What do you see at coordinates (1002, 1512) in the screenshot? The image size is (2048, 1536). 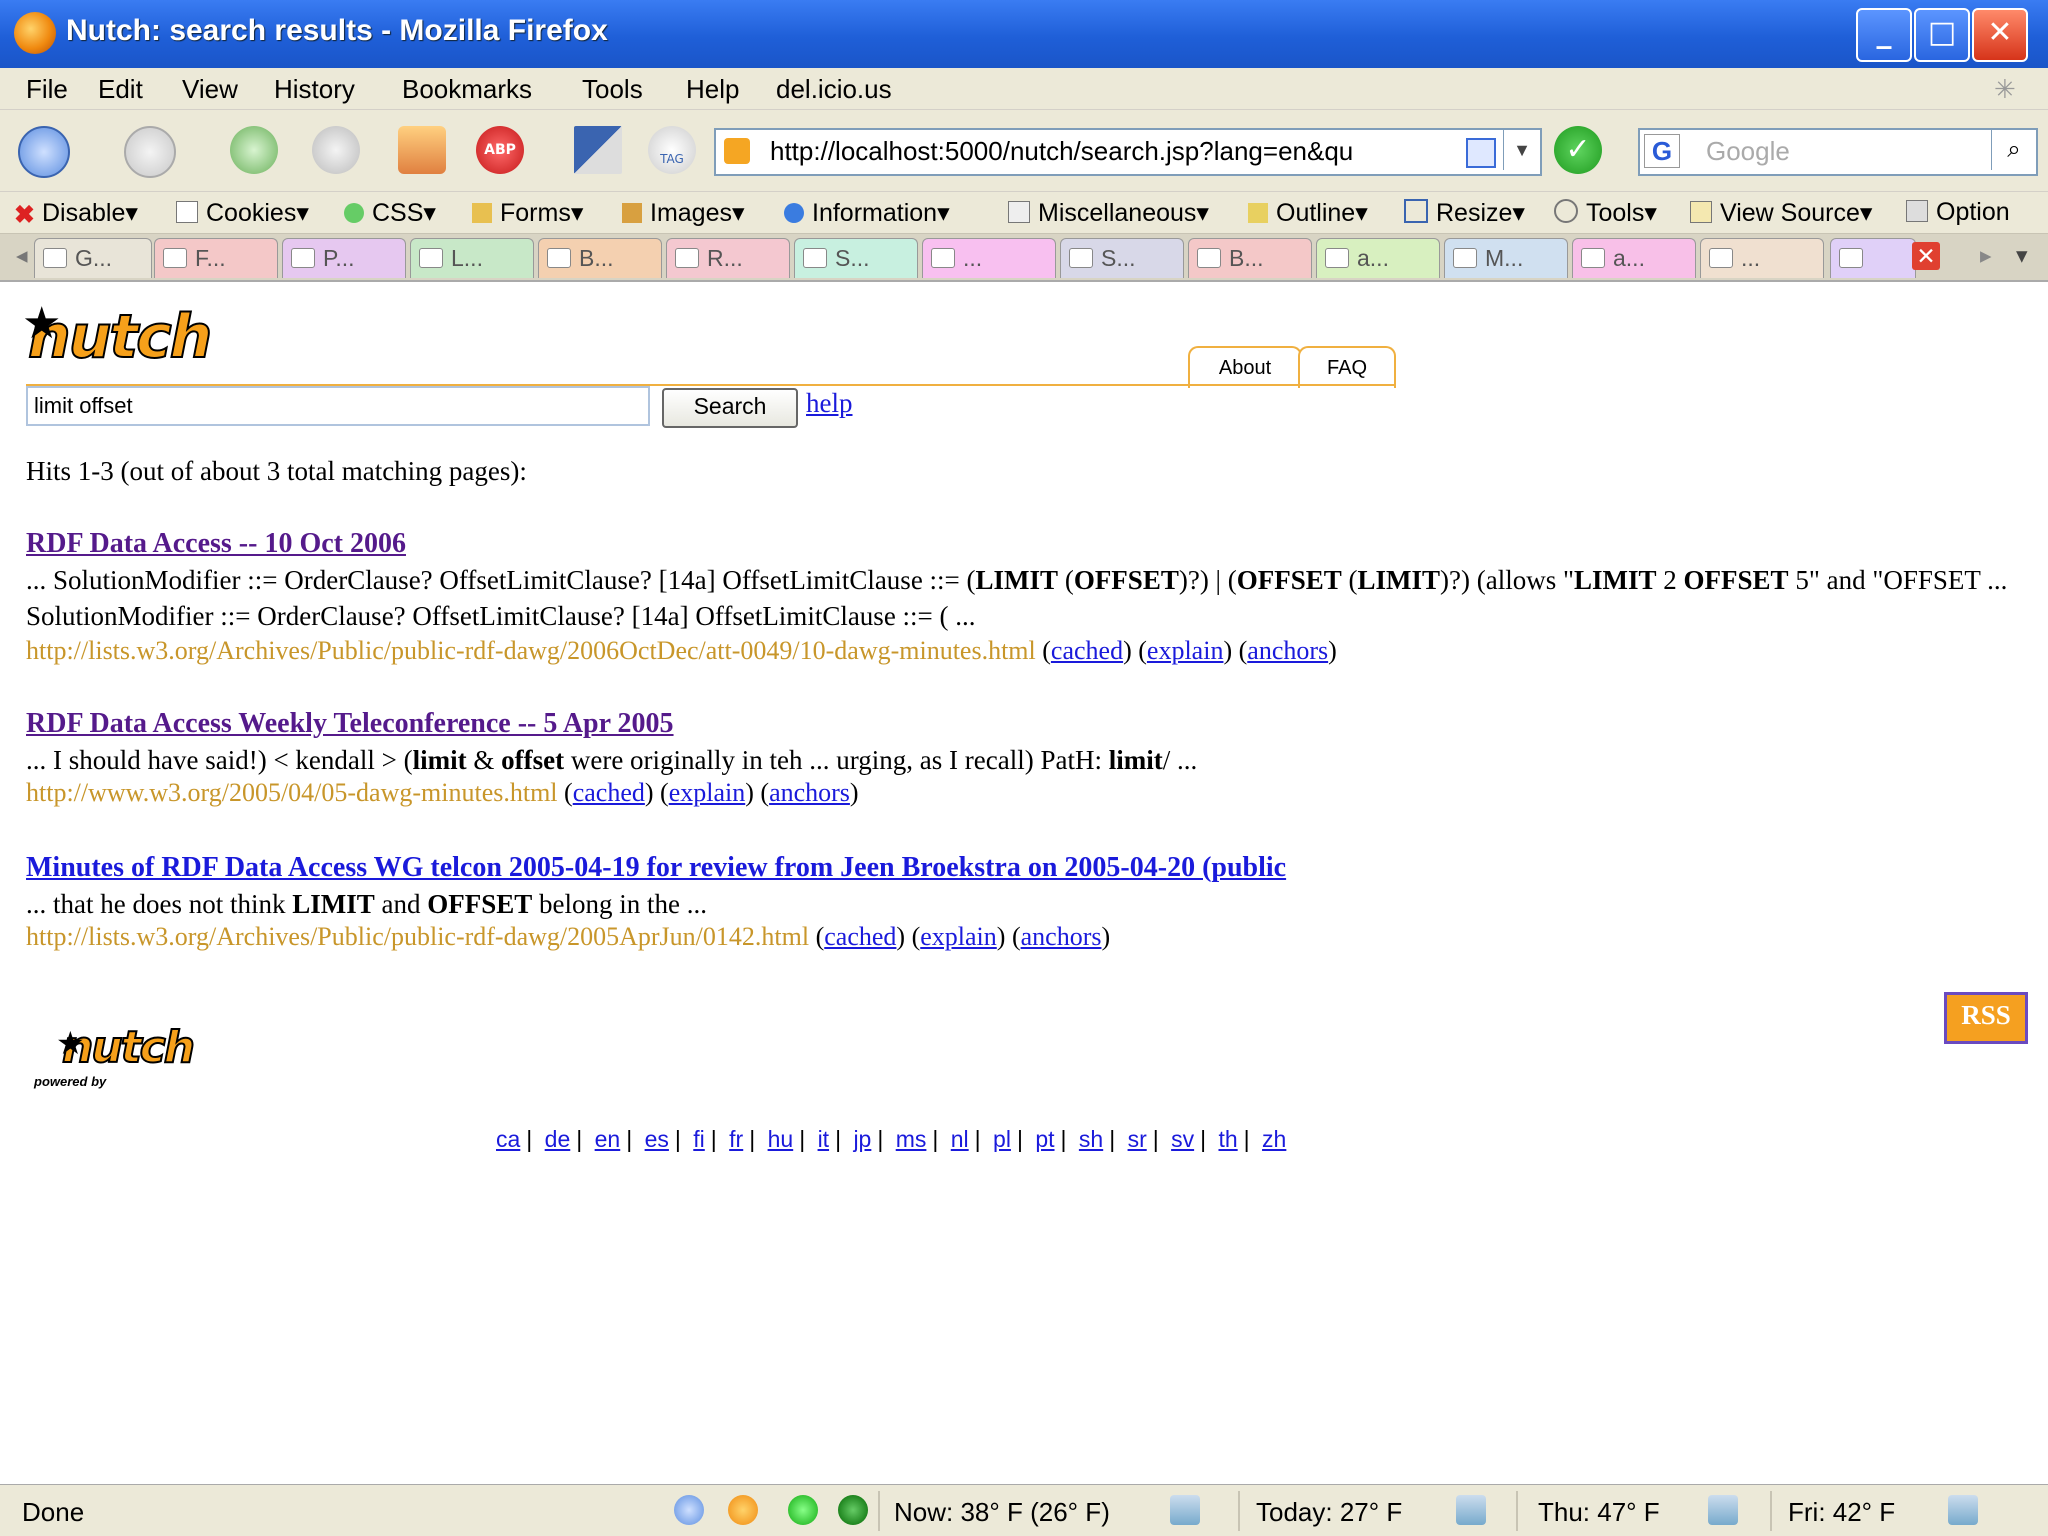 I see `weather-now: Now: 38° F (26° F)` at bounding box center [1002, 1512].